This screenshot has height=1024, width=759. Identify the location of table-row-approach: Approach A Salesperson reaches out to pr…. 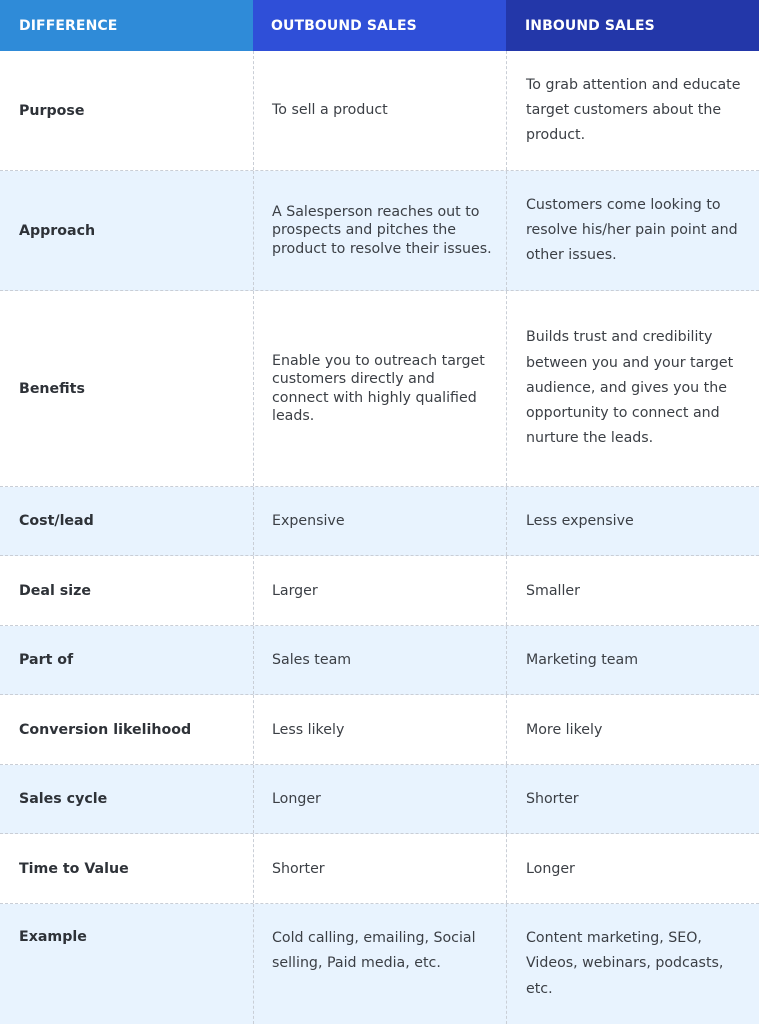
(379, 231).